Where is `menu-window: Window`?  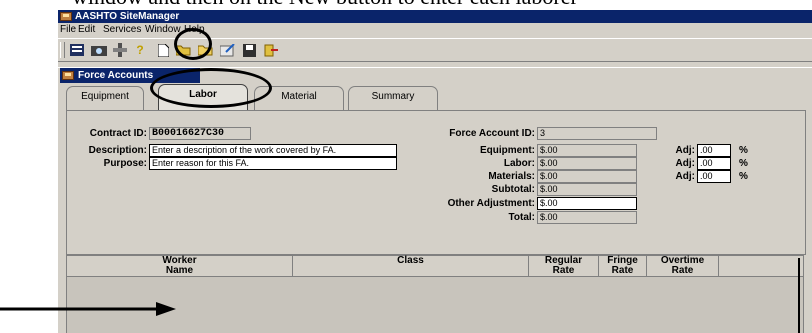 menu-window: Window is located at coordinates (163, 29).